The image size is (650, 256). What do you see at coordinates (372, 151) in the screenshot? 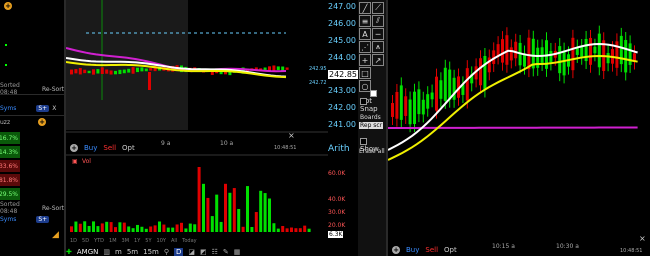
I see `erase-all-button: Erase all` at bounding box center [372, 151].